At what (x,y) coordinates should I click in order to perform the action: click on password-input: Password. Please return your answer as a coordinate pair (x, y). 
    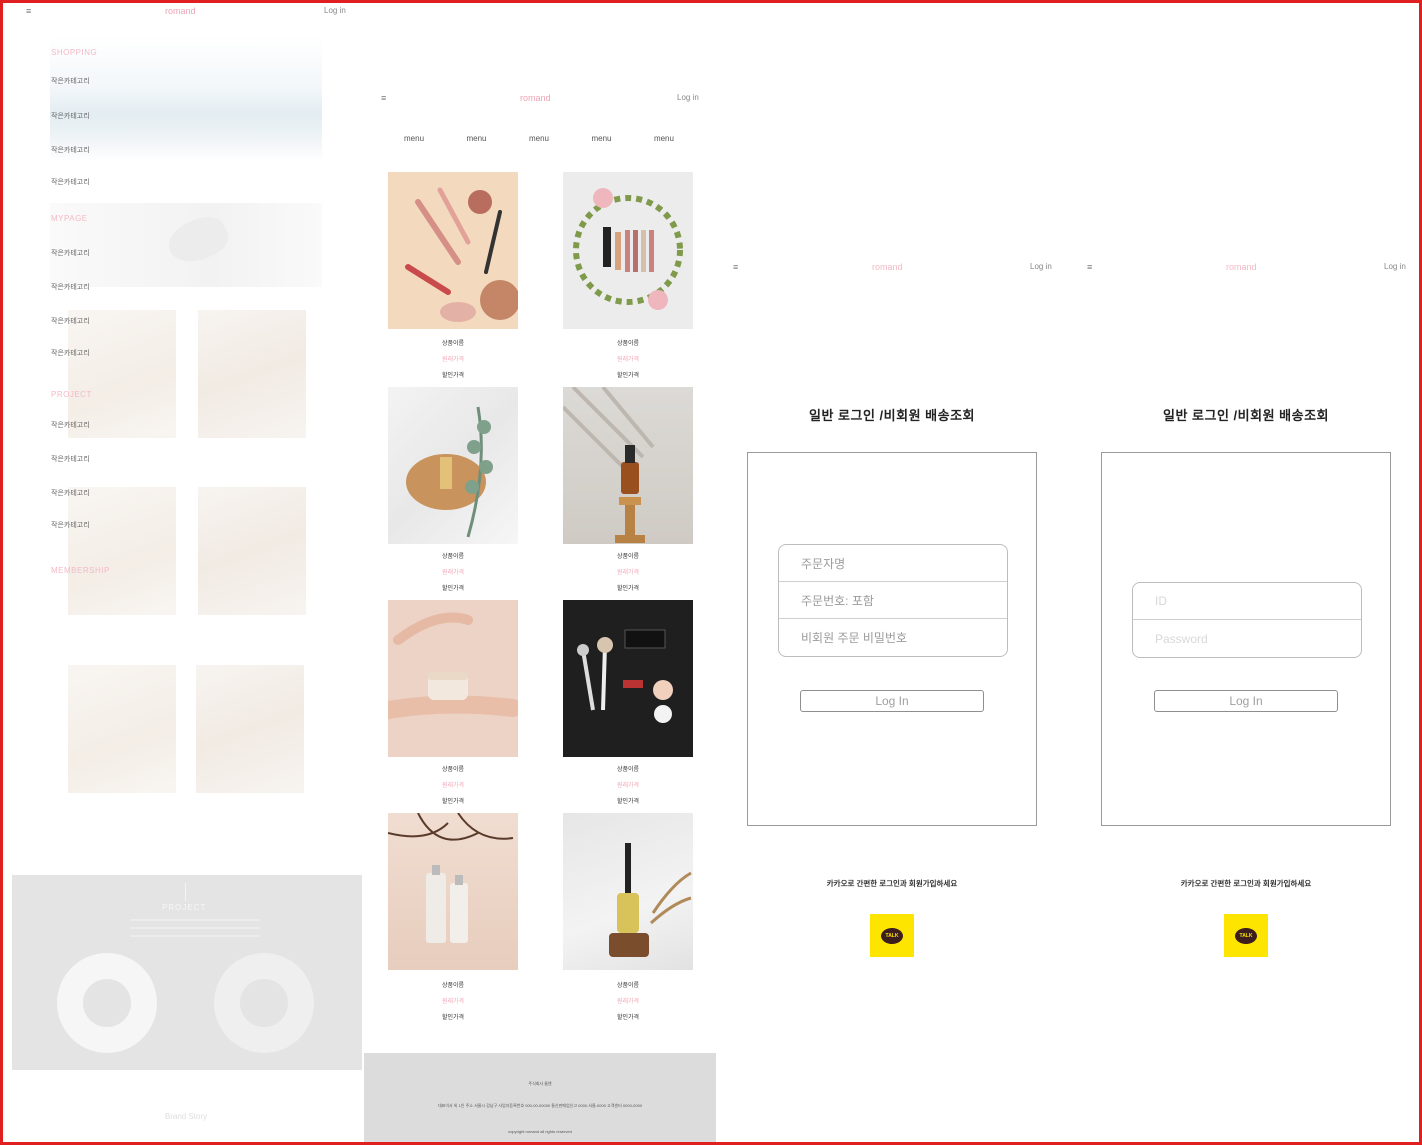
    Looking at the image, I should click on (1247, 638).